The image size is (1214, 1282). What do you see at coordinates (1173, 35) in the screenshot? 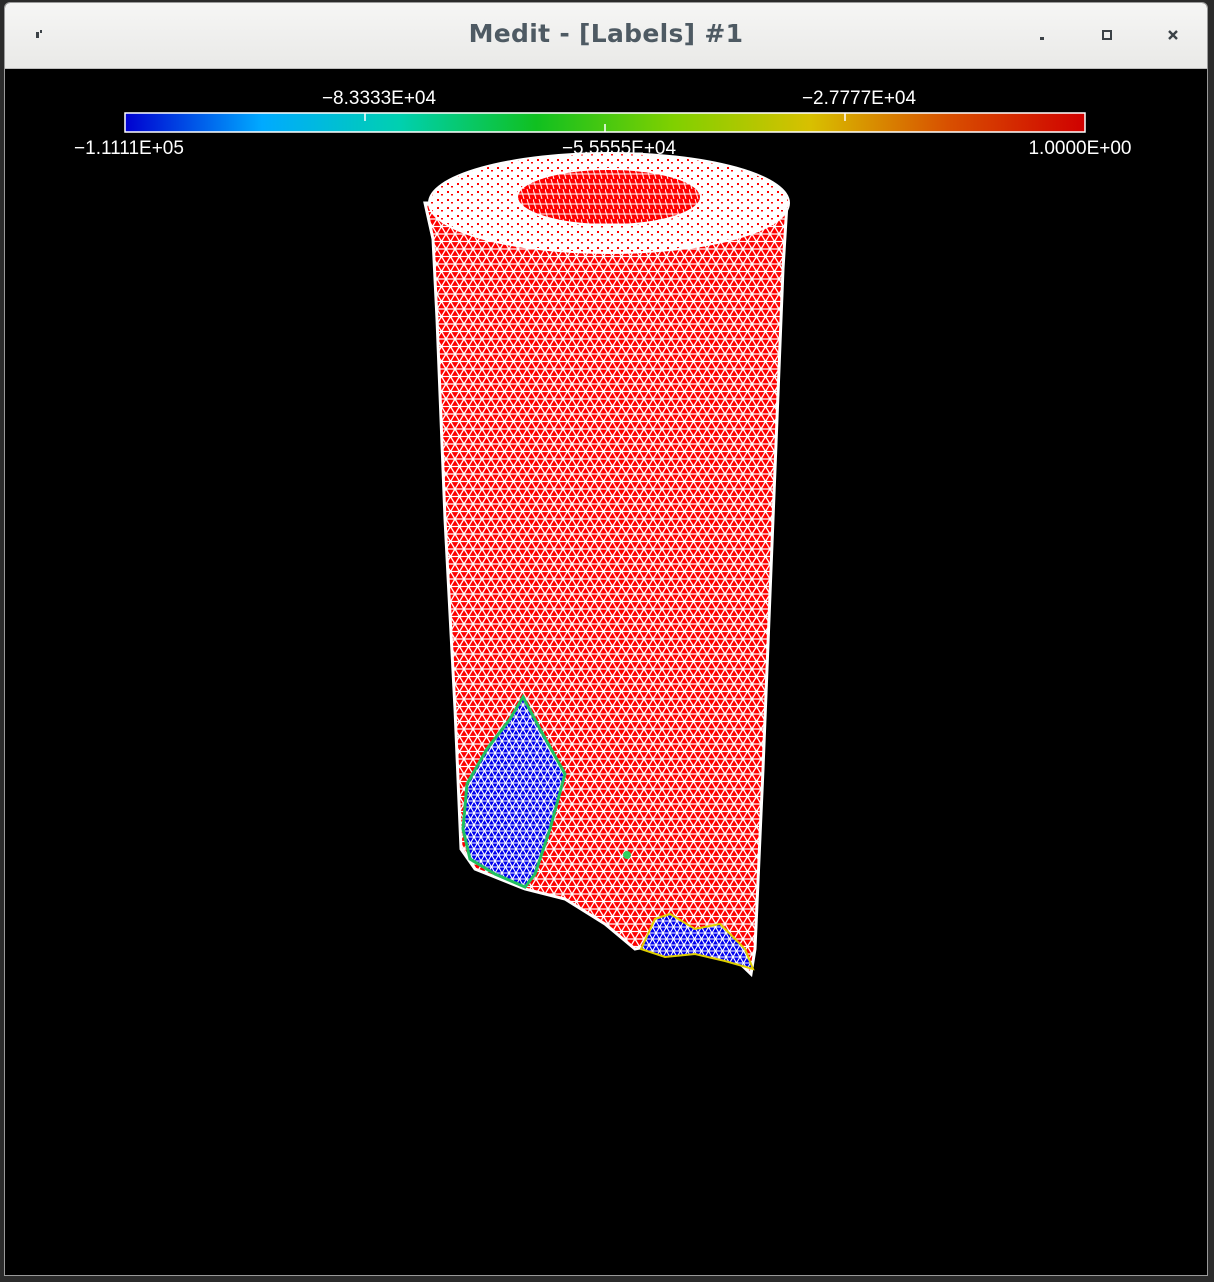
I see `close-icon` at bounding box center [1173, 35].